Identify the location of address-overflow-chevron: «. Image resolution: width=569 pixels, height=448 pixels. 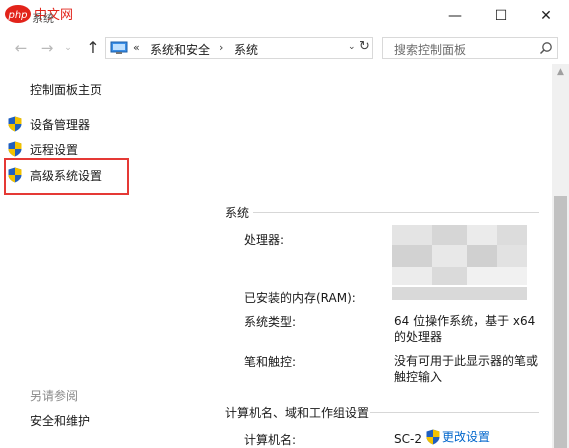
(136, 47).